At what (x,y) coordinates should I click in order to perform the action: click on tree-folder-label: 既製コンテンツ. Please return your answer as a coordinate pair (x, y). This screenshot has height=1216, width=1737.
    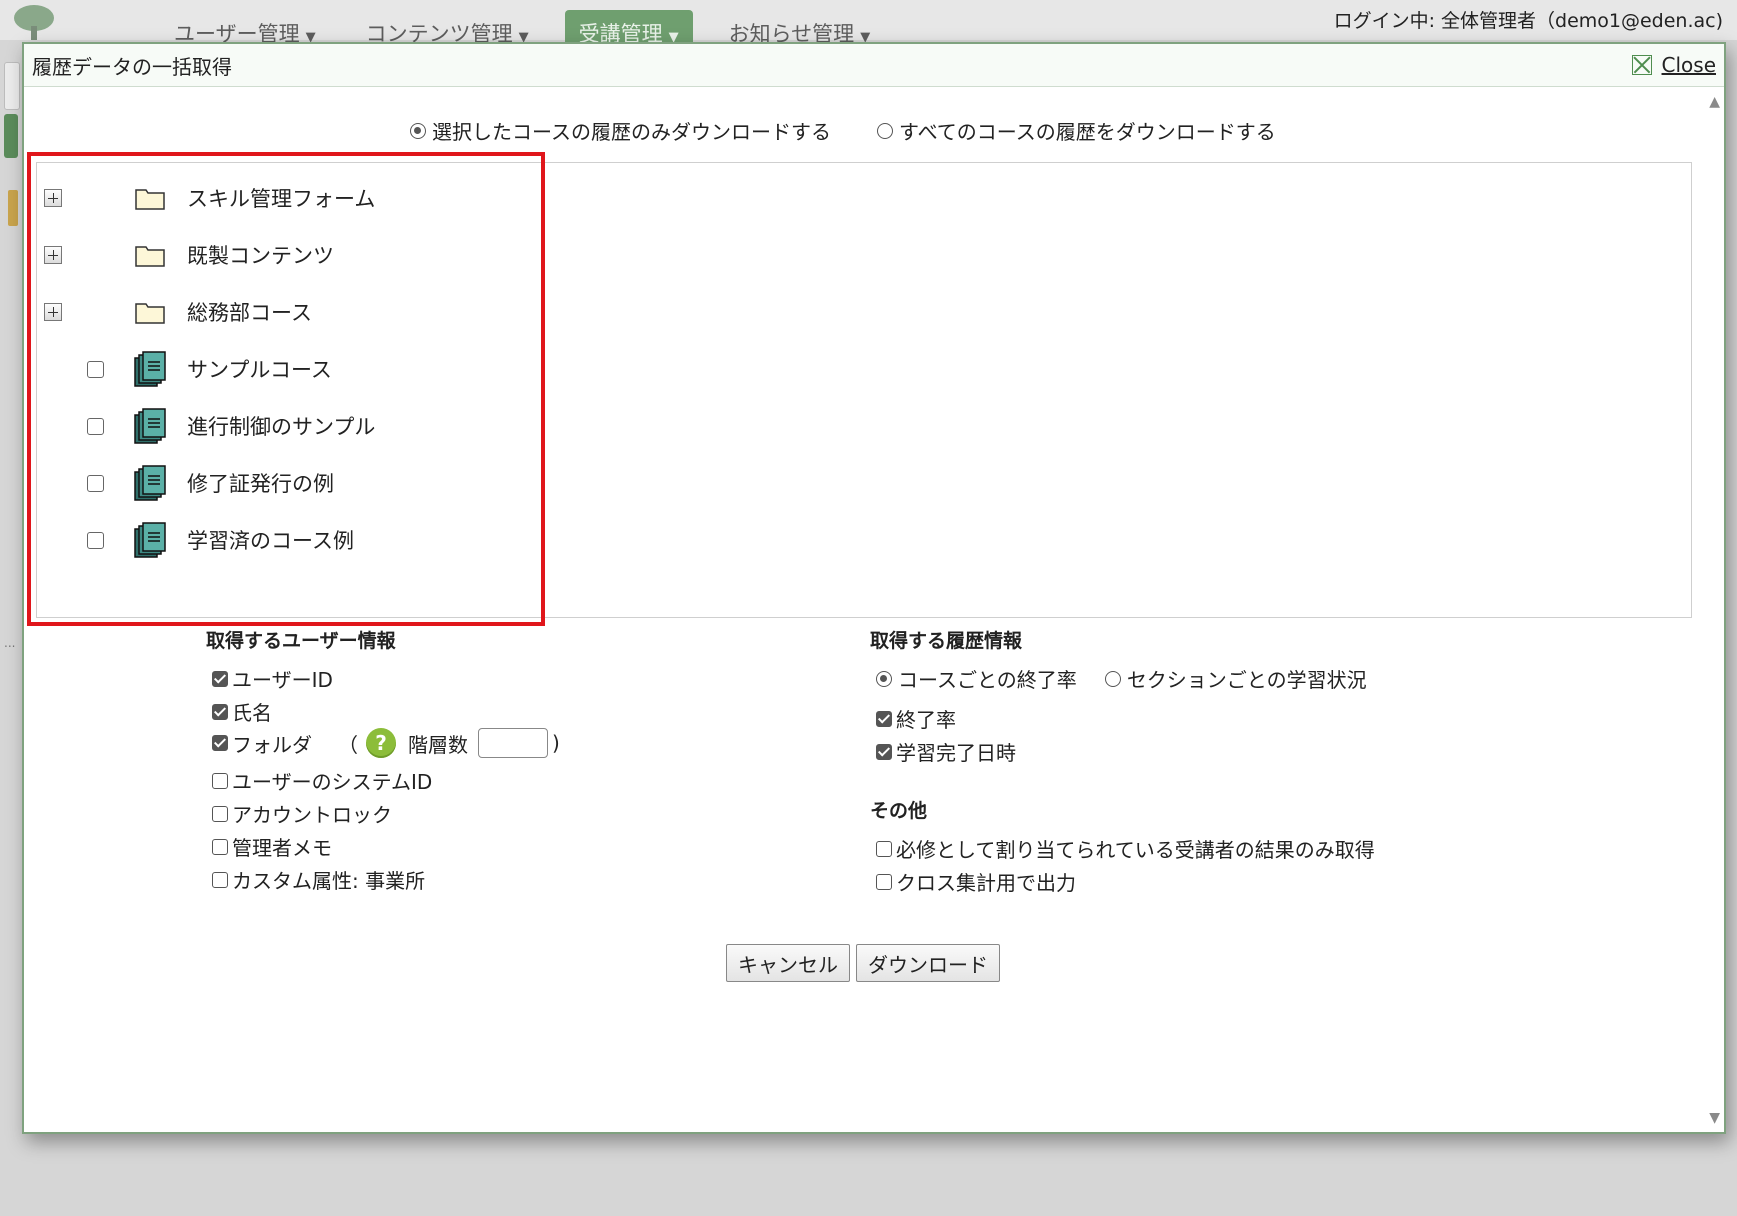
    Looking at the image, I should click on (260, 255).